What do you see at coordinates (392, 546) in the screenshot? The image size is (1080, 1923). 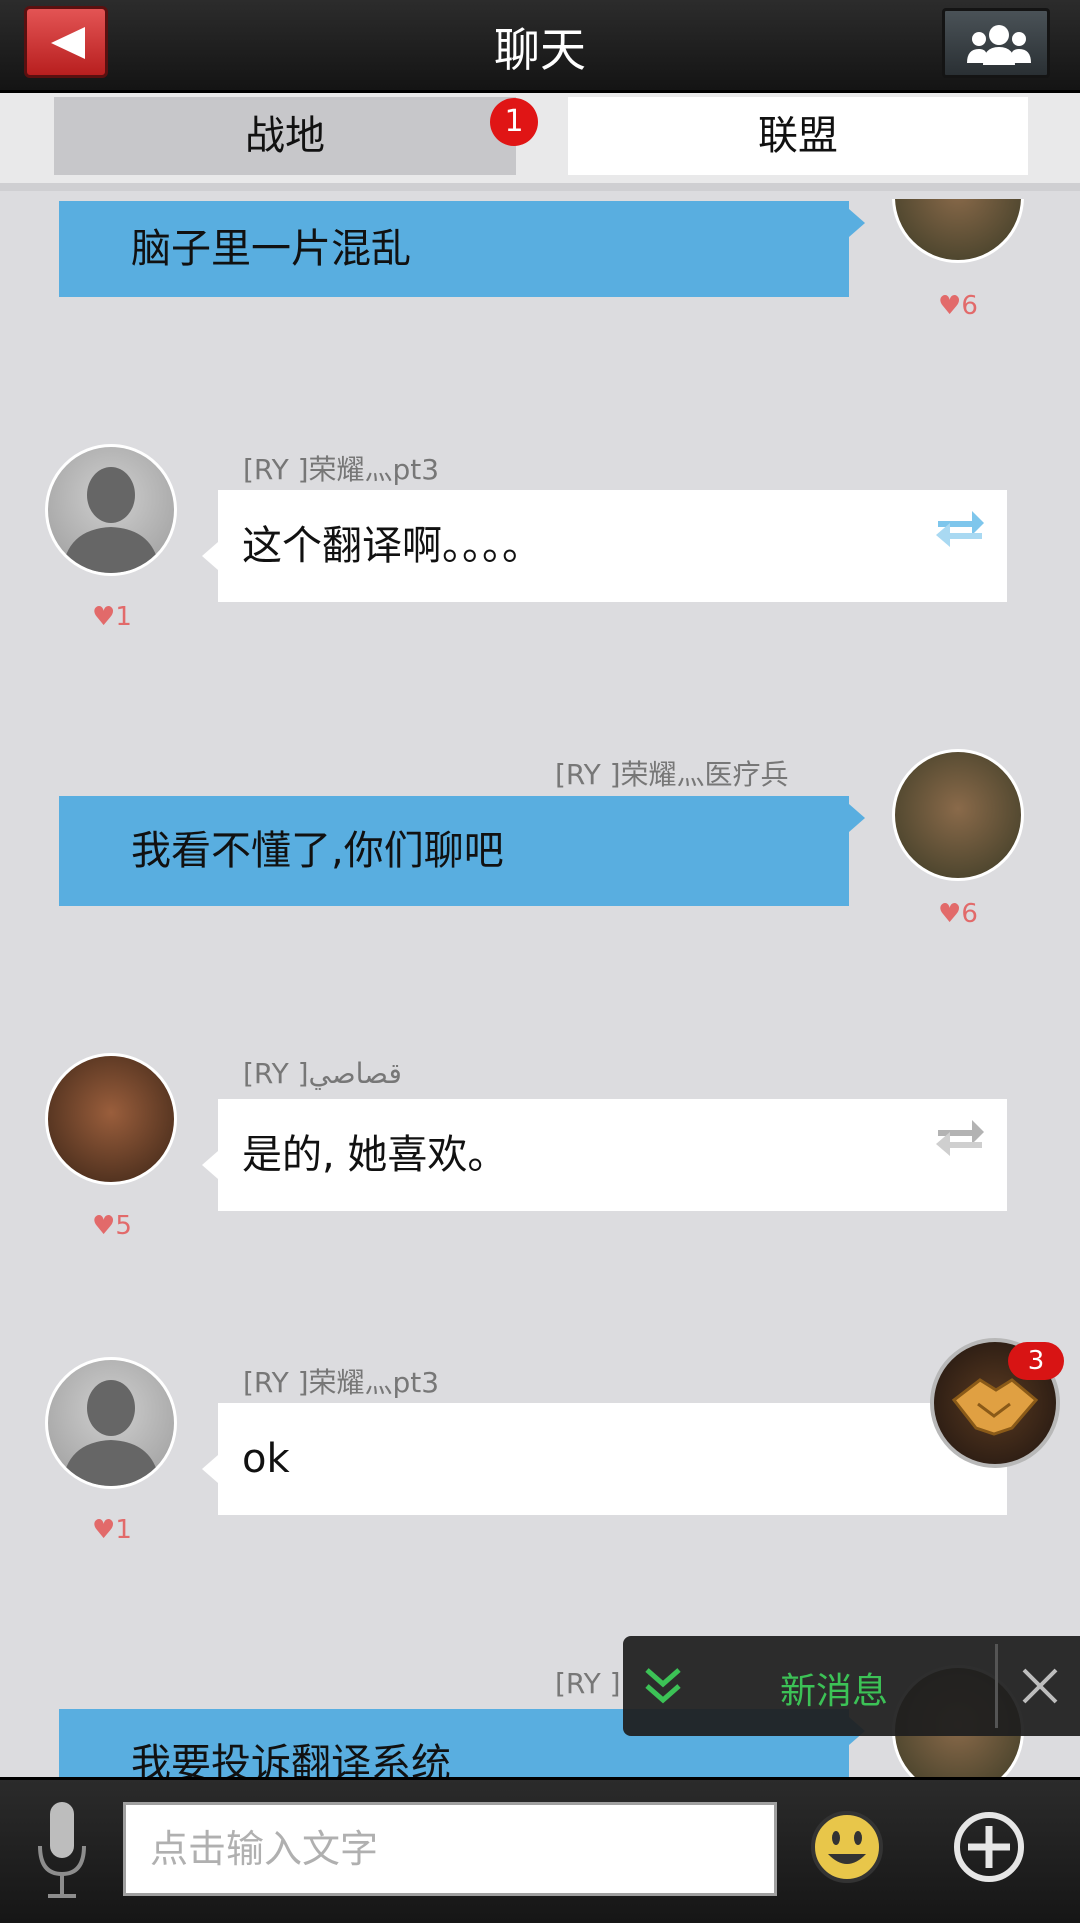 I see `message-text: 这个翻译啊。。。。` at bounding box center [392, 546].